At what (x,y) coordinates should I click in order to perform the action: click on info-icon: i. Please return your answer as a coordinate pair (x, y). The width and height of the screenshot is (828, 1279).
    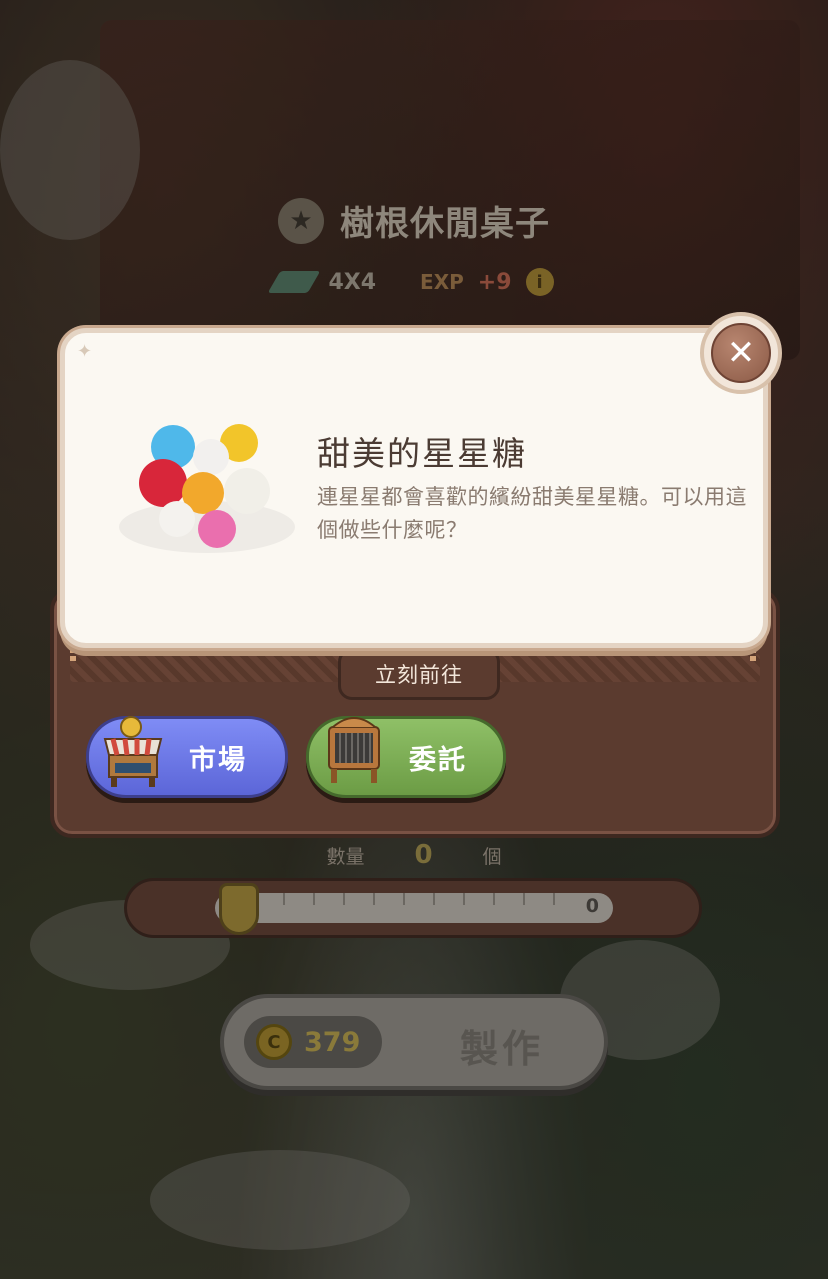
    Looking at the image, I should click on (539, 282).